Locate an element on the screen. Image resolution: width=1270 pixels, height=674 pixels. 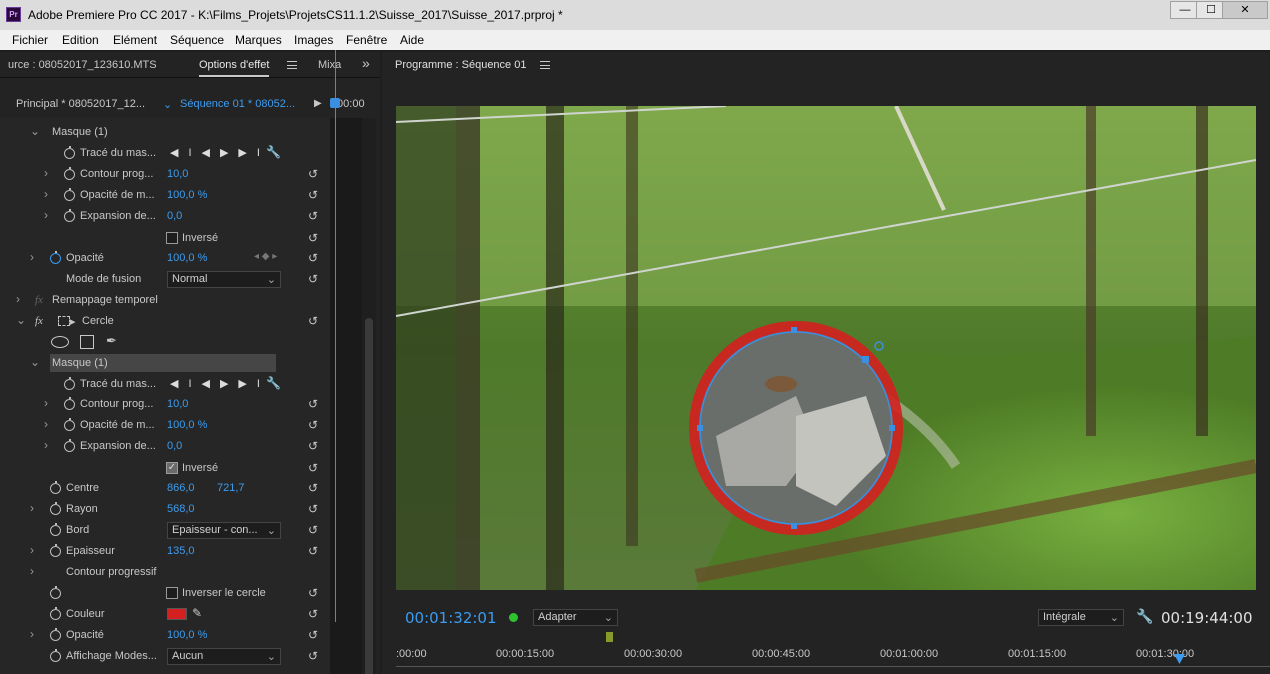
blend-mode-dropdown: Normal ⌄ is located at coordinates (224, 279).